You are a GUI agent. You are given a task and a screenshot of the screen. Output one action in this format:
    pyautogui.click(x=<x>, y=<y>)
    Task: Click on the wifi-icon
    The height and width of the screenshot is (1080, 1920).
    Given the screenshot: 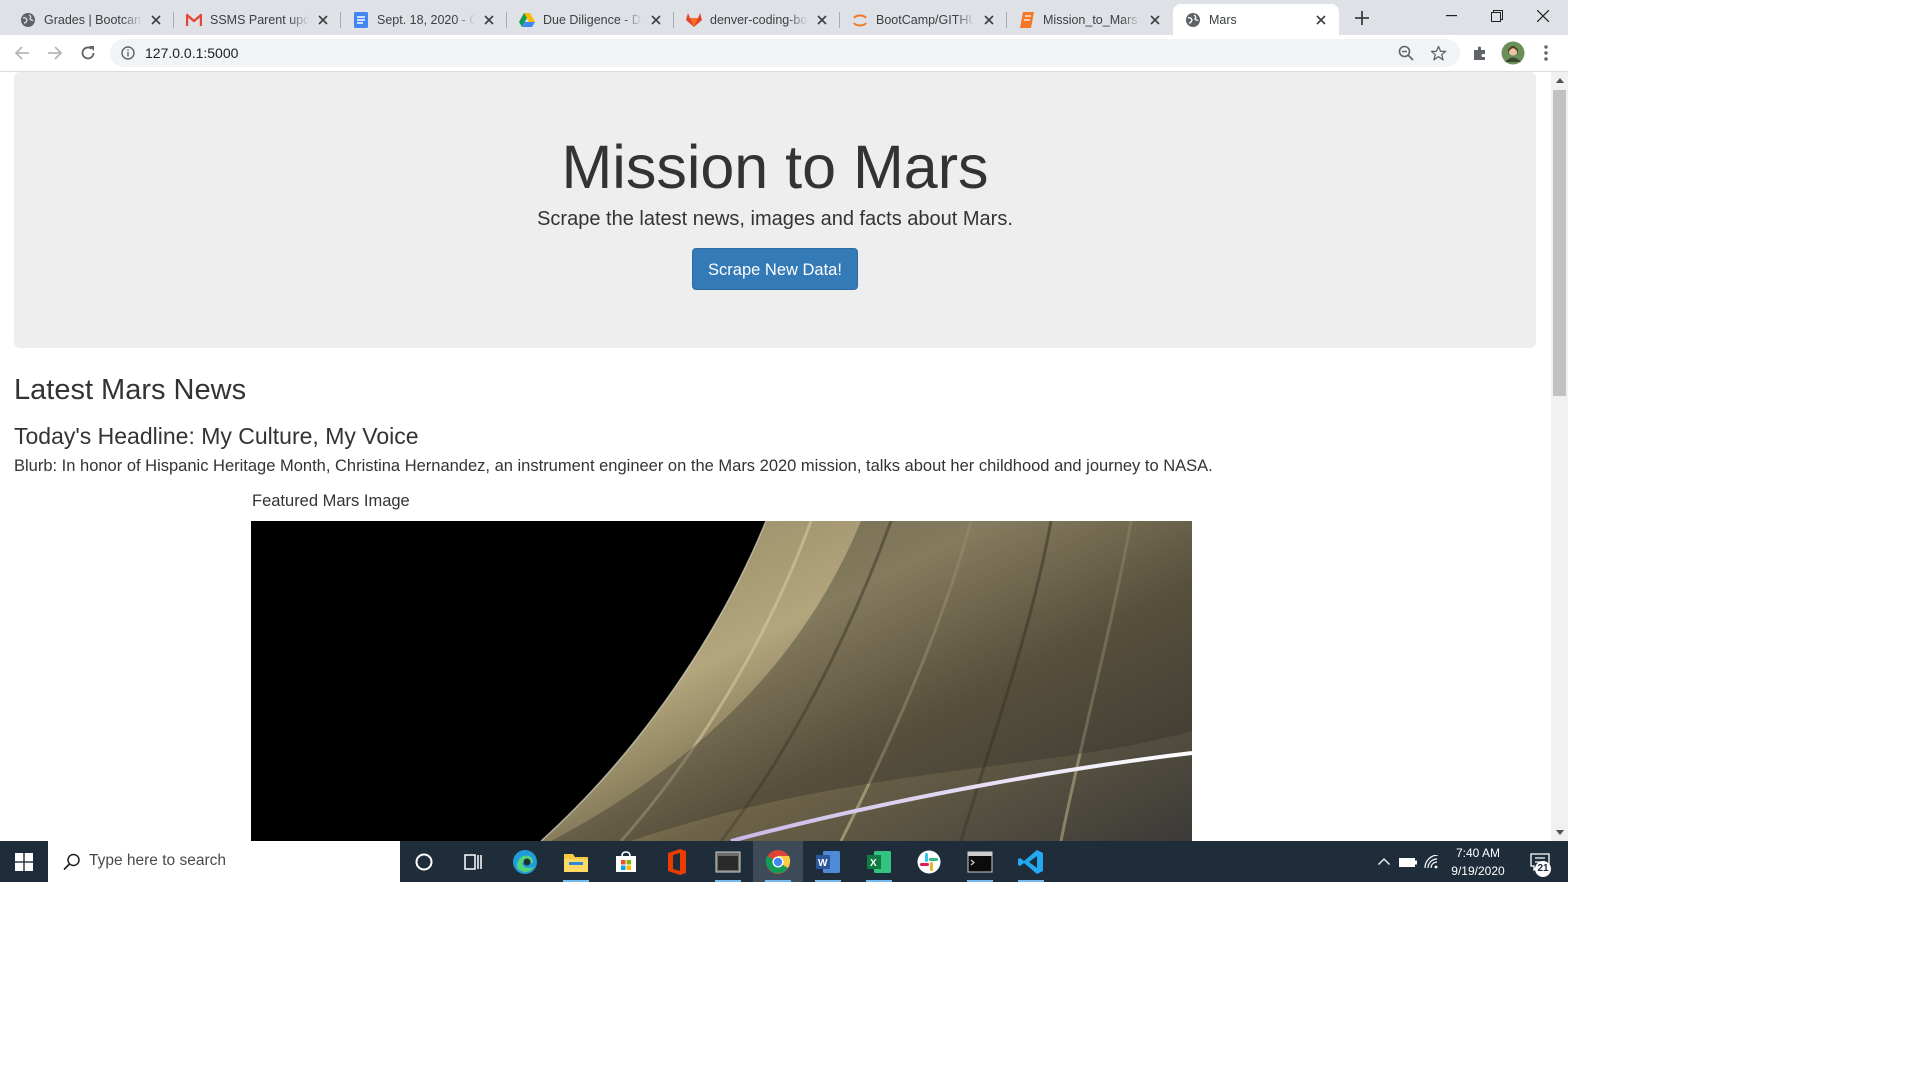 What is the action you would take?
    pyautogui.click(x=1432, y=861)
    